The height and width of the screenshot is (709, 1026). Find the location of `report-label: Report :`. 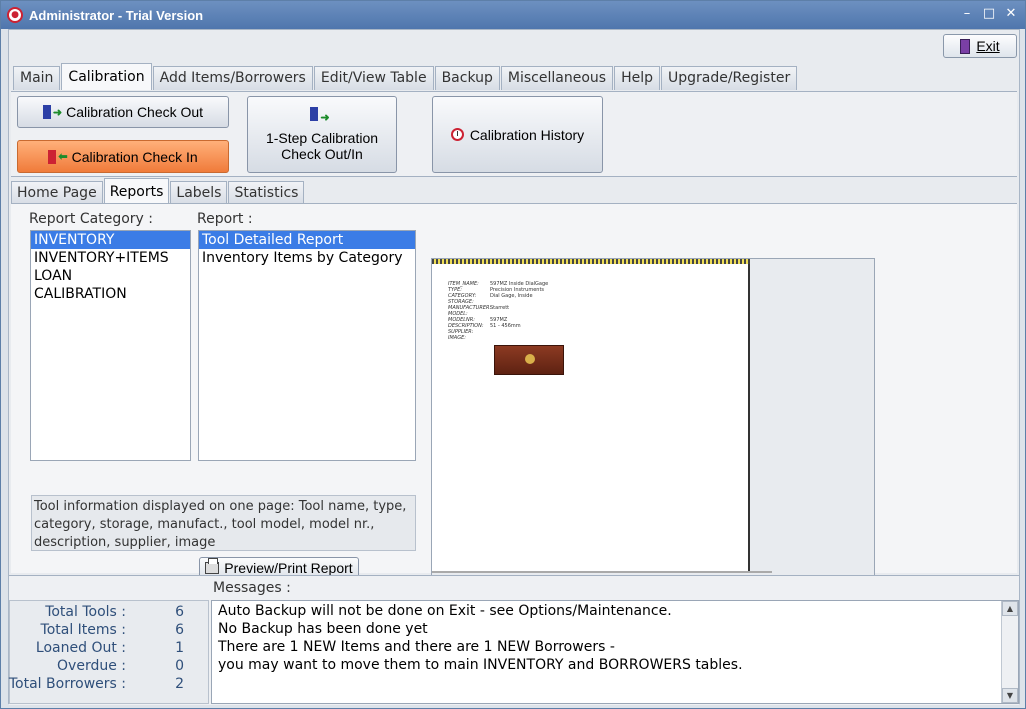

report-label: Report : is located at coordinates (225, 219).